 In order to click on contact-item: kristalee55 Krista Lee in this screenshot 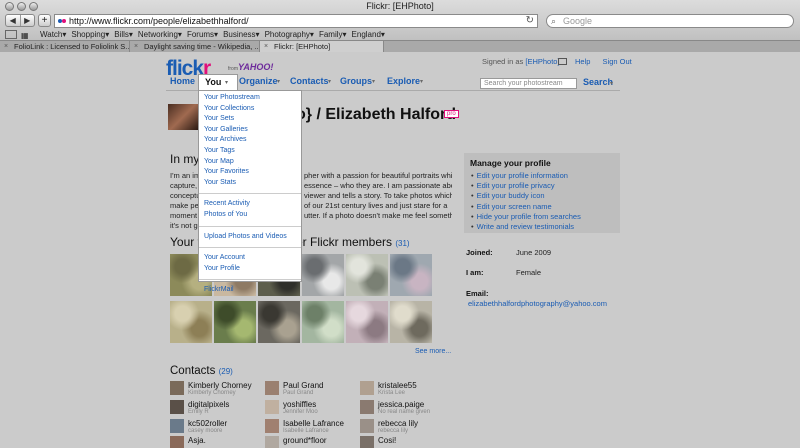, I will do `click(408, 390)`.